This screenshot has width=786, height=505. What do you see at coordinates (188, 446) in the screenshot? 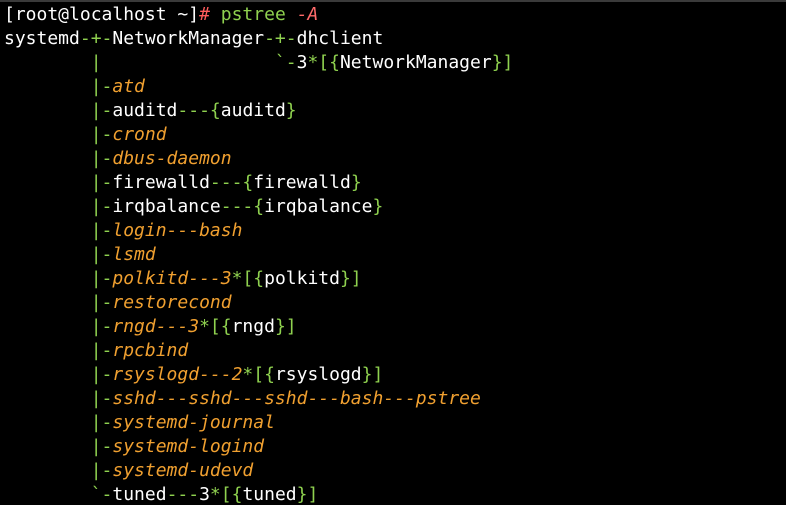
I see `text-segment: systemd-logind` at bounding box center [188, 446].